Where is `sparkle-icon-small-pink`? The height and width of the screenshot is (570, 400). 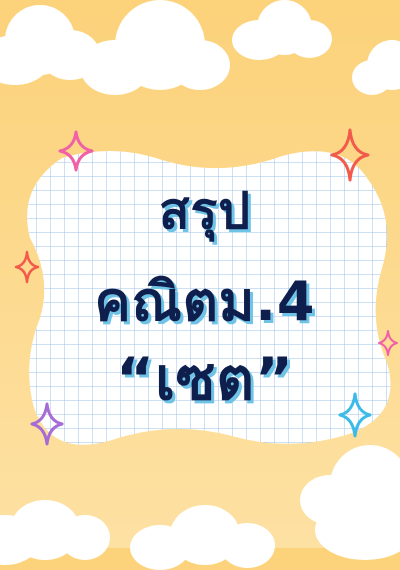 sparkle-icon-small-pink is located at coordinates (388, 343).